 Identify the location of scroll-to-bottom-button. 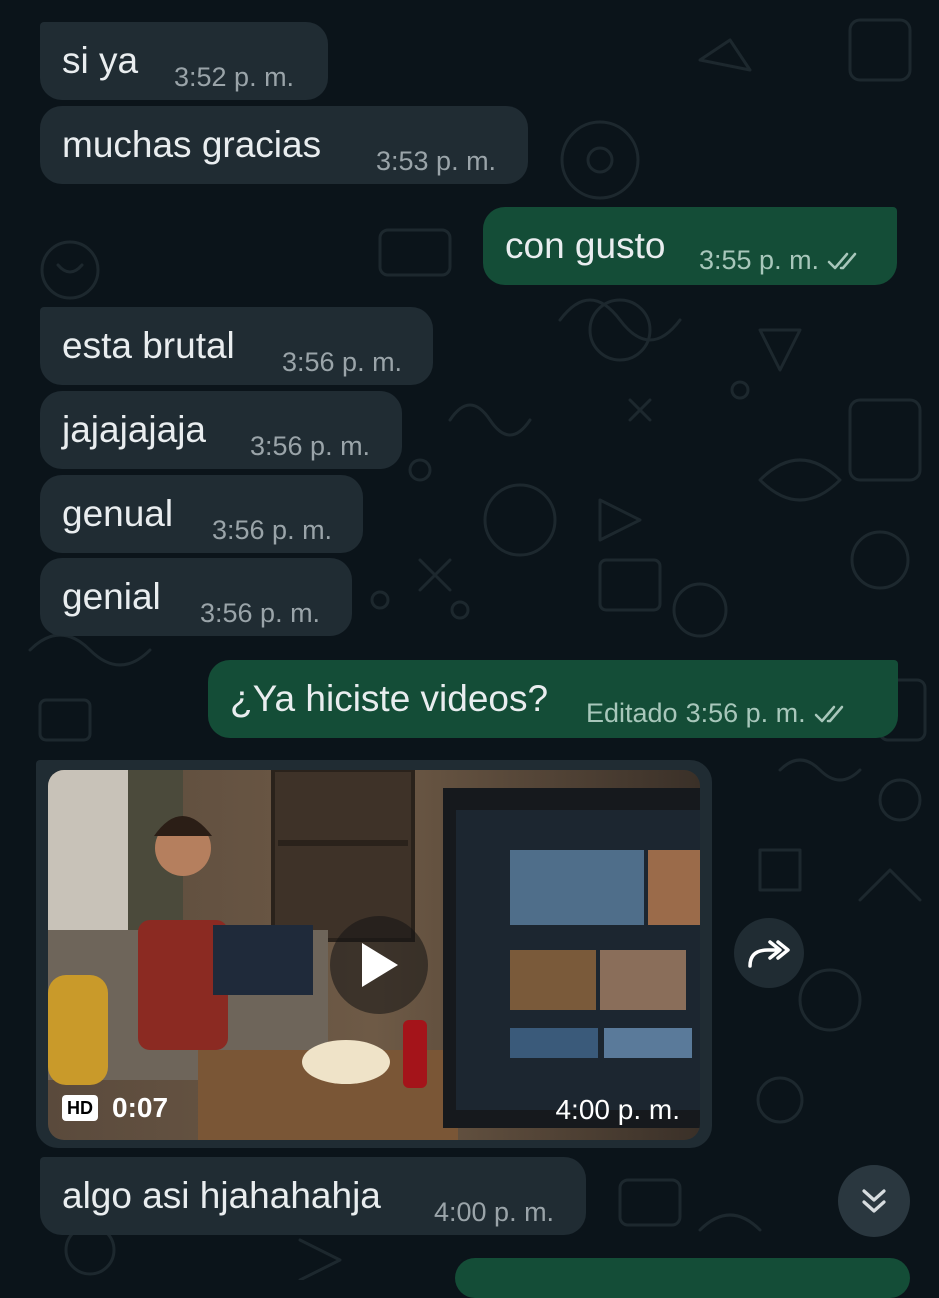
(874, 1201).